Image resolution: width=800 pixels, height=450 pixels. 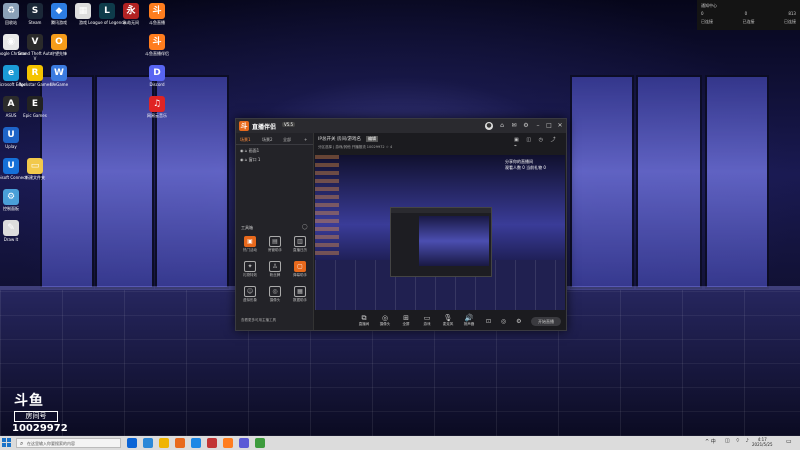 I want to click on start-button, so click(x=7, y=443).